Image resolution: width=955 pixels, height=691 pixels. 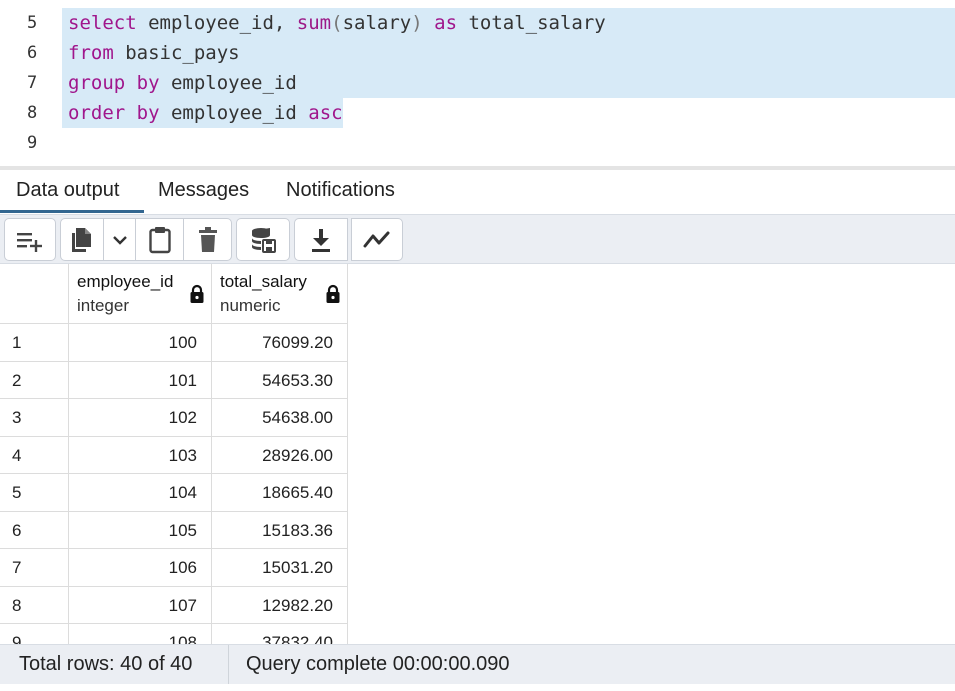 I want to click on row-number: 1, so click(x=34, y=342).